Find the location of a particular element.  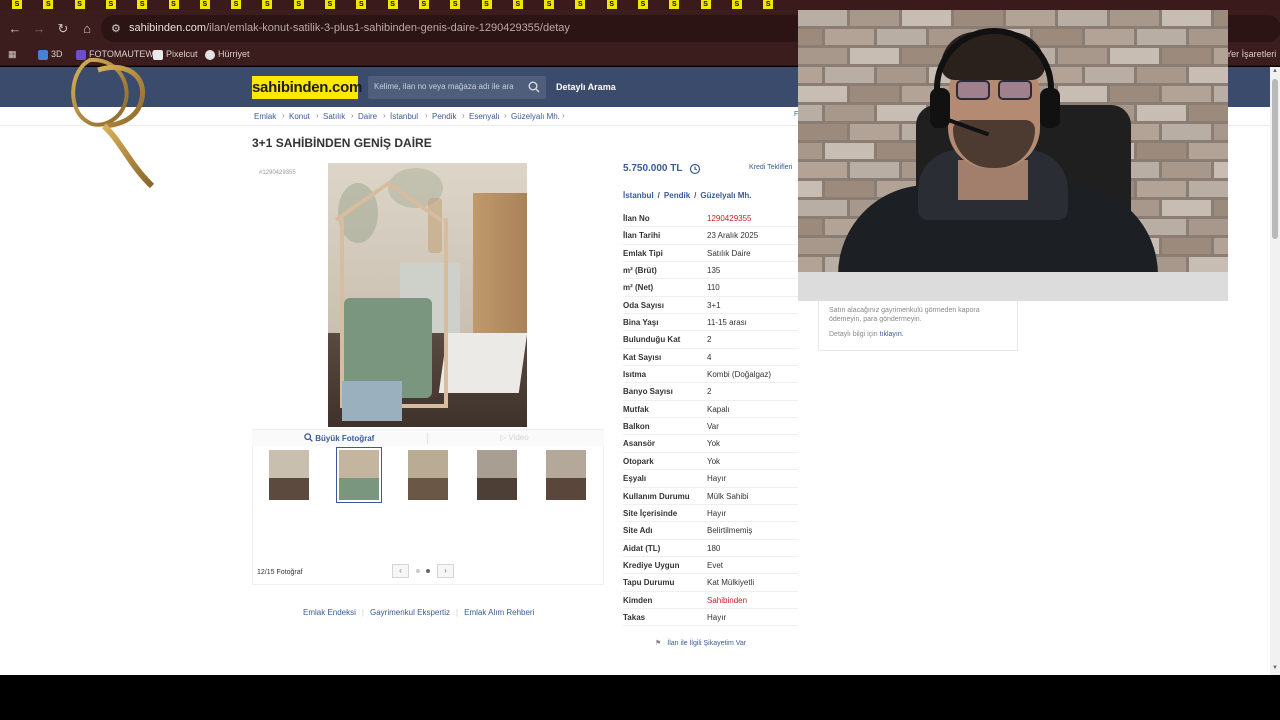

credit-offers-link: Kredi Teklifleri is located at coordinates (770, 167).